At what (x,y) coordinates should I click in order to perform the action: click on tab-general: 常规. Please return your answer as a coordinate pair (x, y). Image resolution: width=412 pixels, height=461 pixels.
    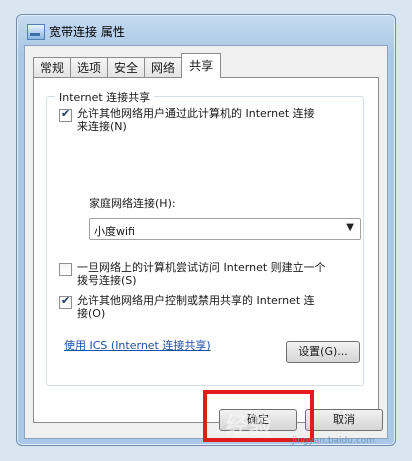
    Looking at the image, I should click on (52, 67).